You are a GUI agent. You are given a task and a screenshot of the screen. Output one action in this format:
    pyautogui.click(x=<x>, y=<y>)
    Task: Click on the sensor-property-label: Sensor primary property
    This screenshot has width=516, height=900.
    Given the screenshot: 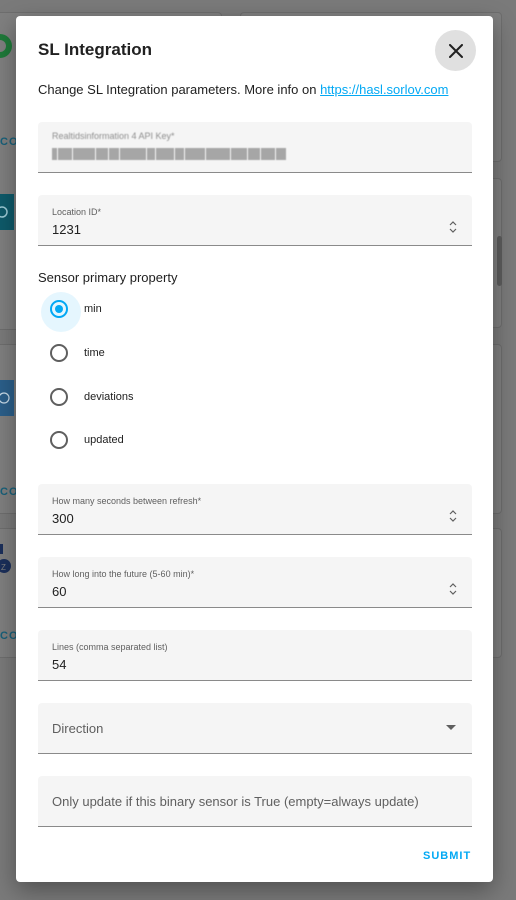 What is the action you would take?
    pyautogui.click(x=108, y=277)
    